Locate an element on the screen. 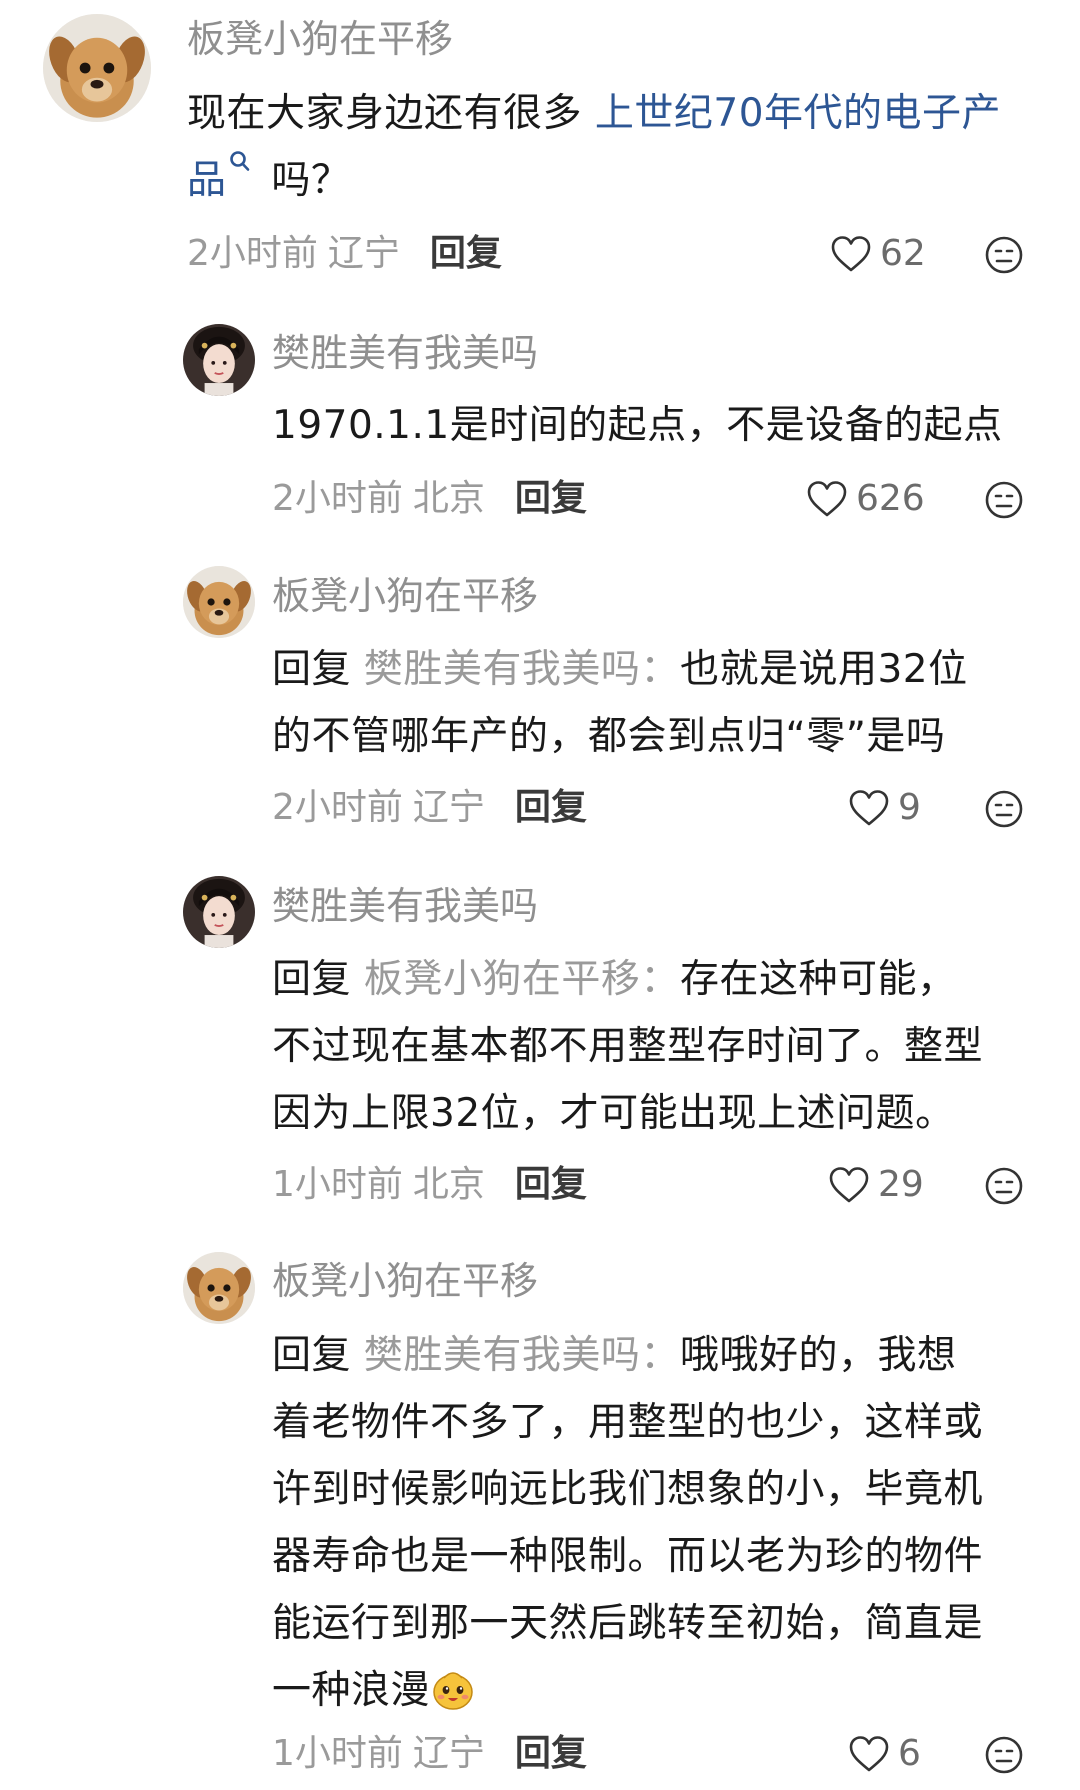 The width and height of the screenshot is (1080, 1790). search-icon is located at coordinates (240, 164).